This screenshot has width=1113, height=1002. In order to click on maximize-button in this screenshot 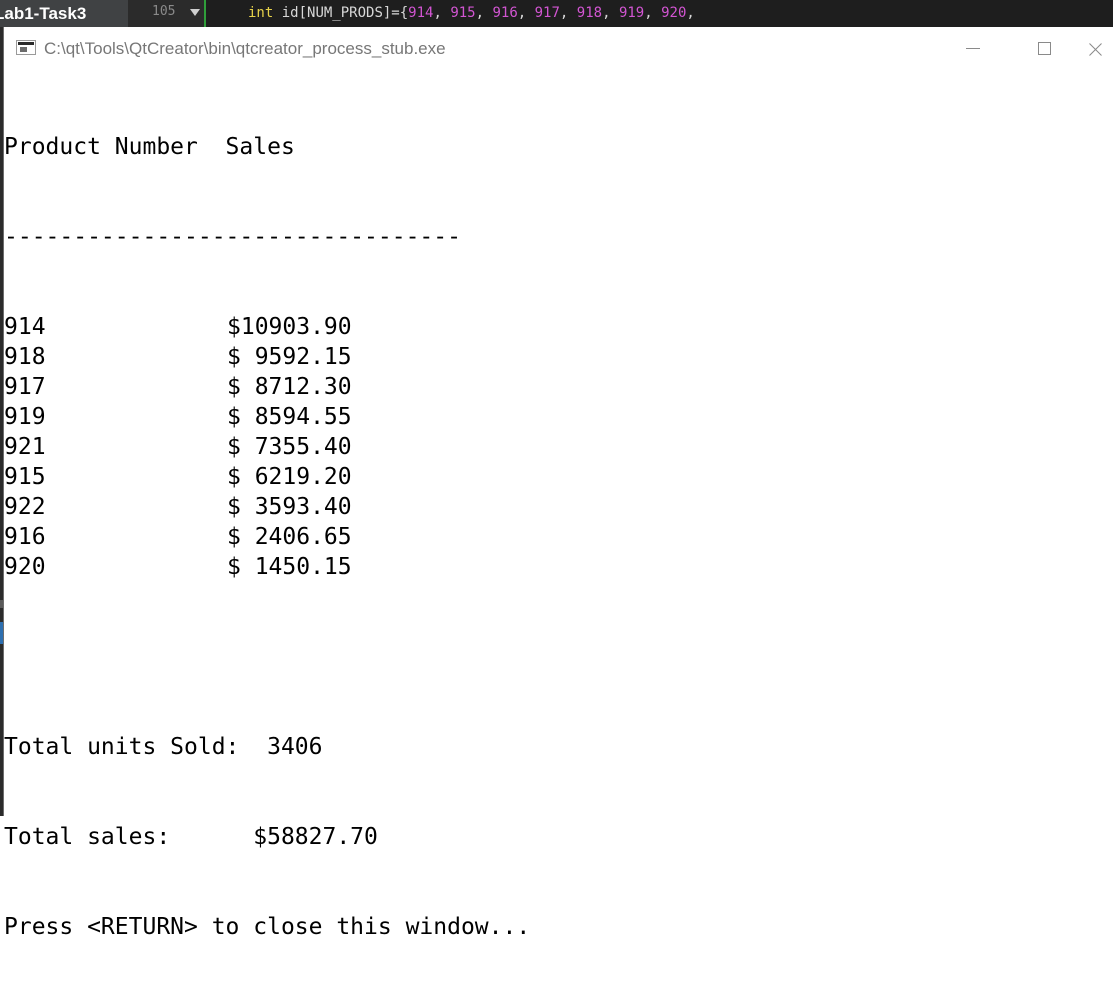, I will do `click(1044, 49)`.